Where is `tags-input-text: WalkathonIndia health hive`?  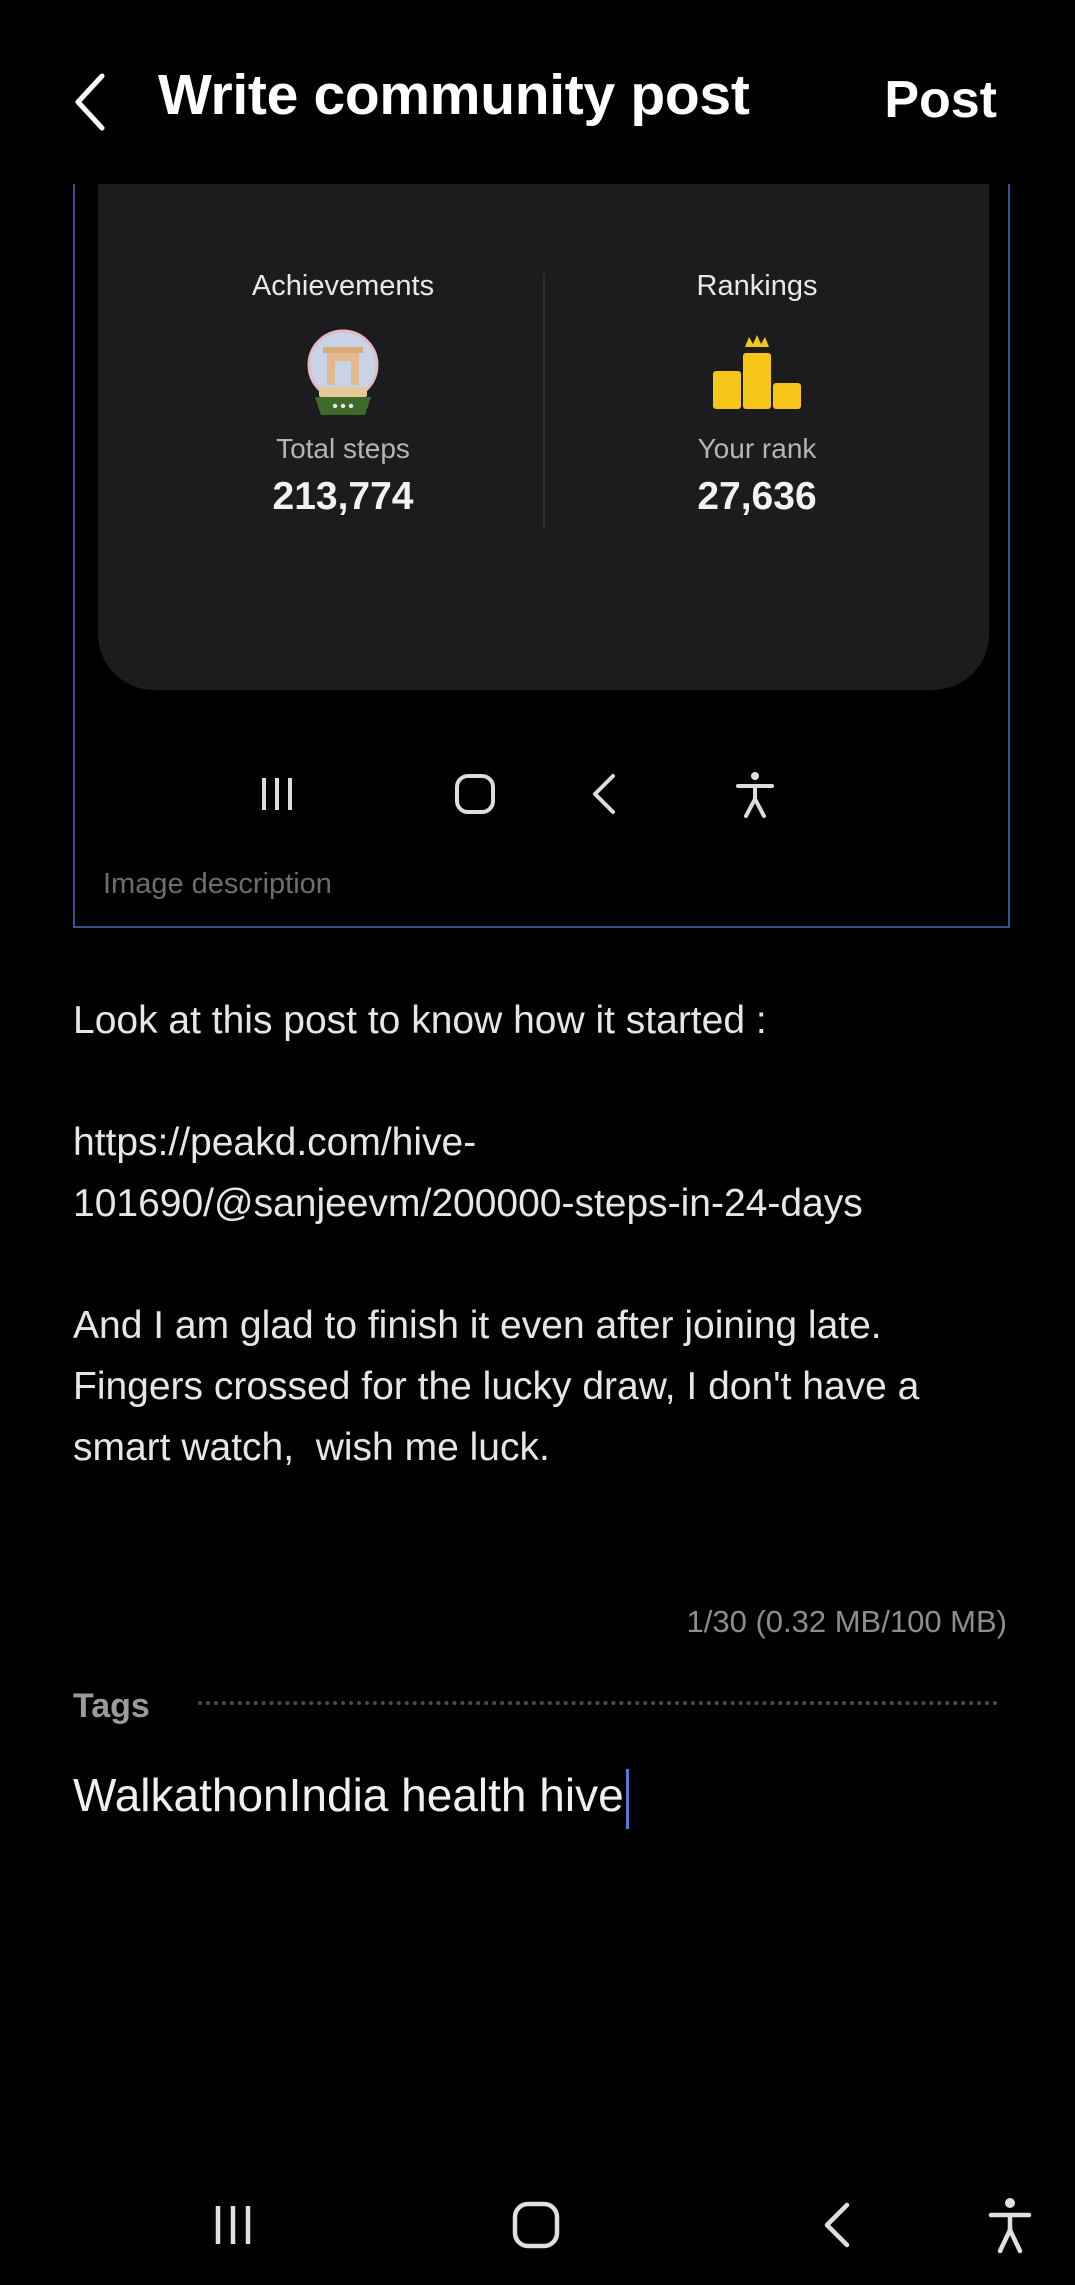 tags-input-text: WalkathonIndia health hive is located at coordinates (348, 1795).